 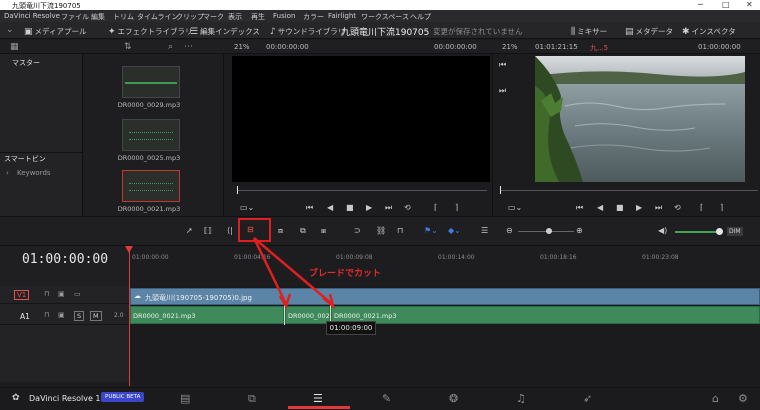 What do you see at coordinates (280, 231) in the screenshot?
I see `insert-clip-icon: ⧈` at bounding box center [280, 231].